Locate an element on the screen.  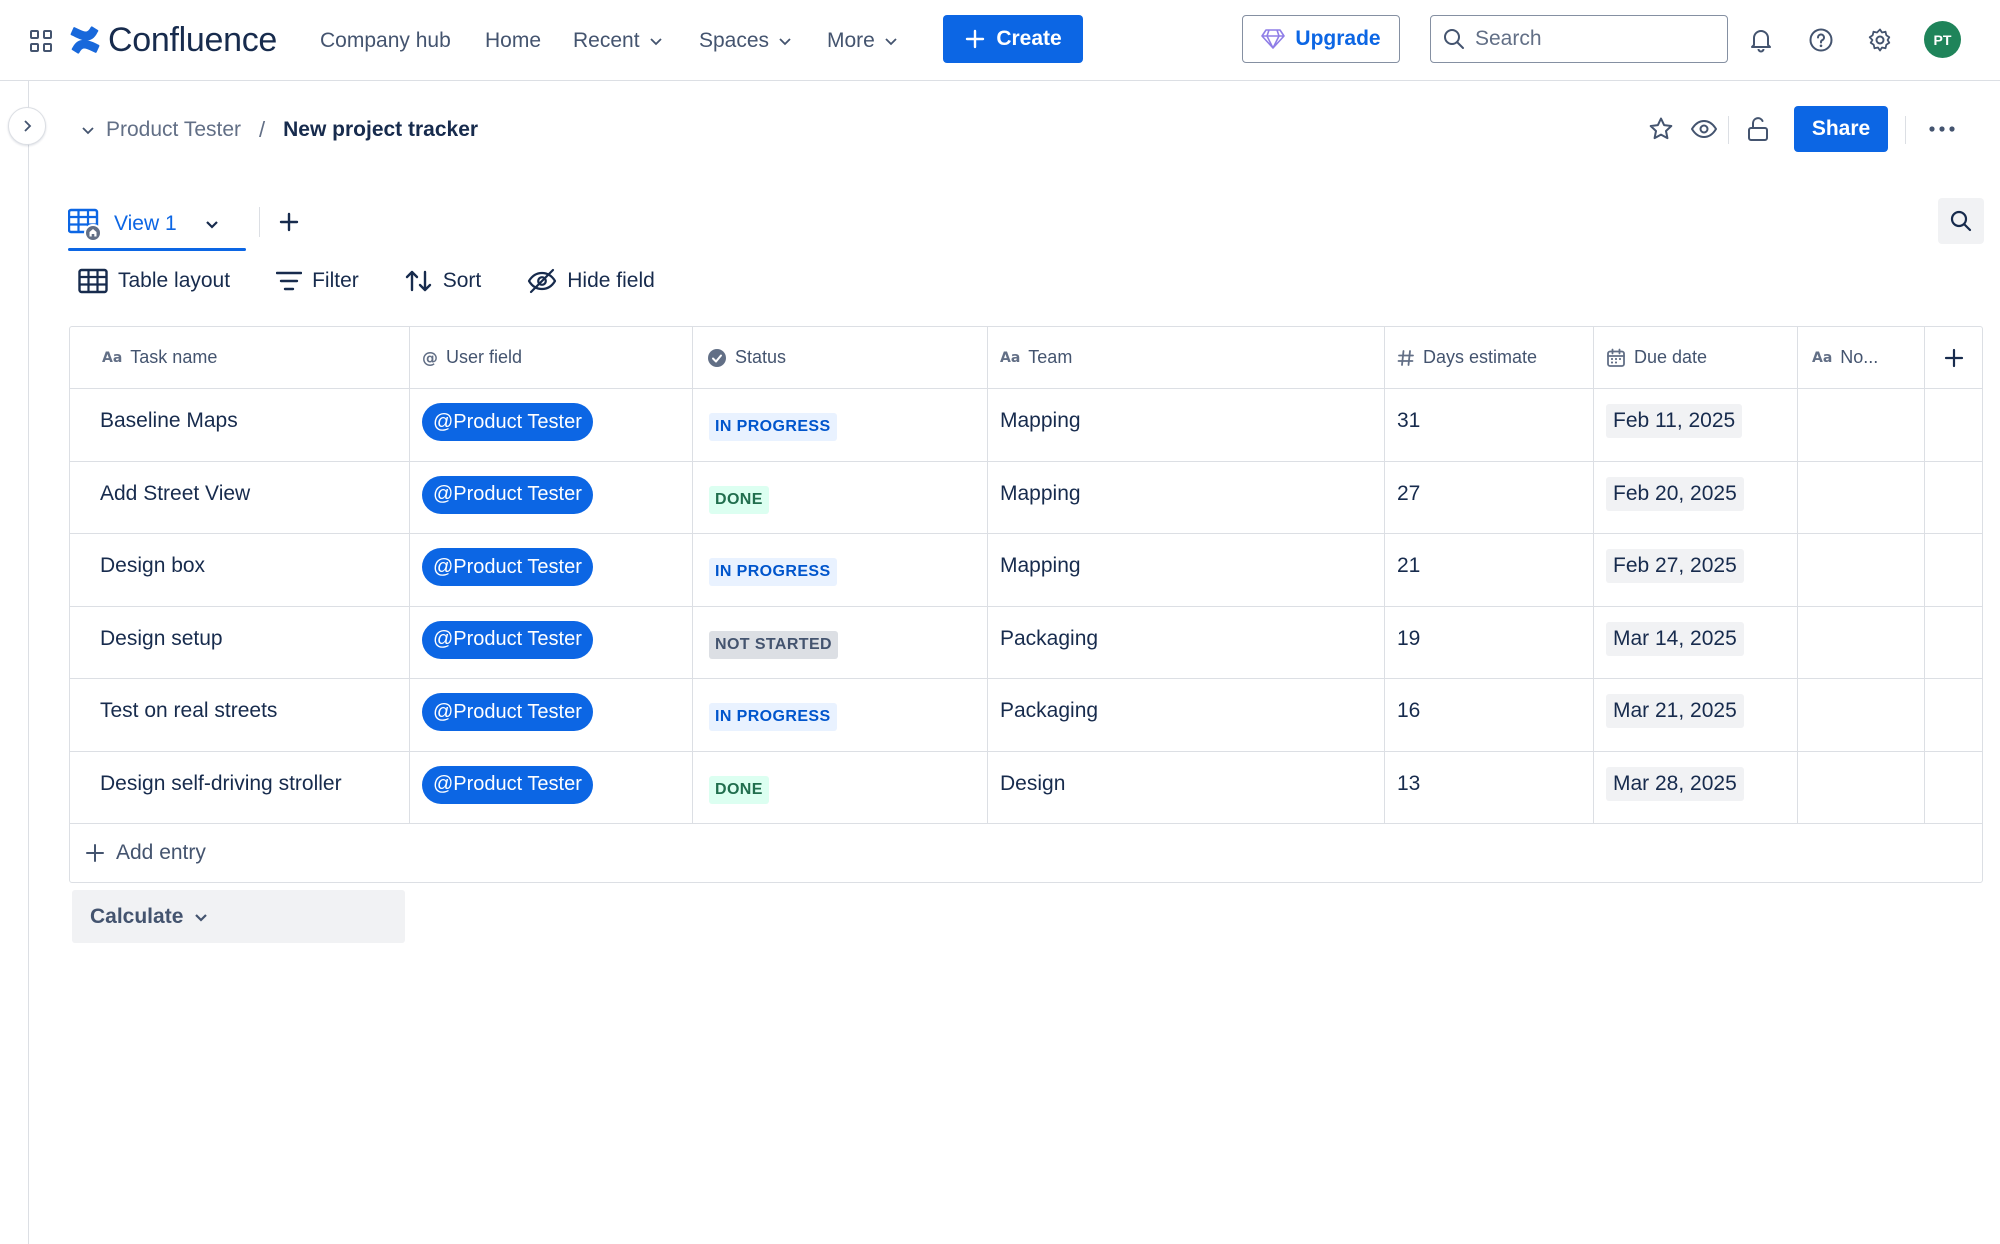
cell-task-name: Add Street View is located at coordinates (240, 497).